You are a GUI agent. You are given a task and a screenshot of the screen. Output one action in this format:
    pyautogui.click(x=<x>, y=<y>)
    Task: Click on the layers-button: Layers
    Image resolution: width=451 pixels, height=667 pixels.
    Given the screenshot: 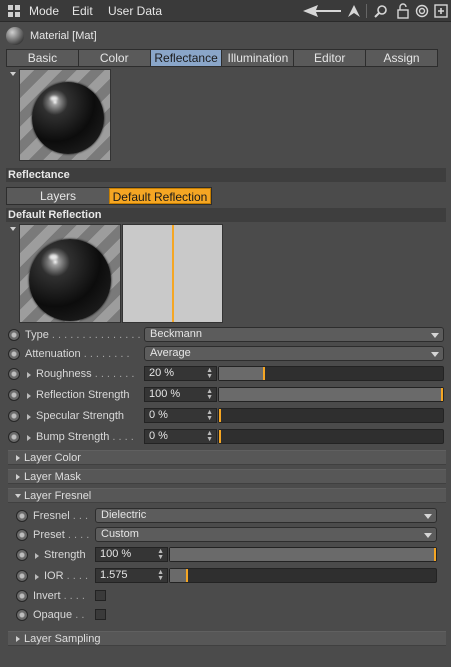 What is the action you would take?
    pyautogui.click(x=58, y=196)
    